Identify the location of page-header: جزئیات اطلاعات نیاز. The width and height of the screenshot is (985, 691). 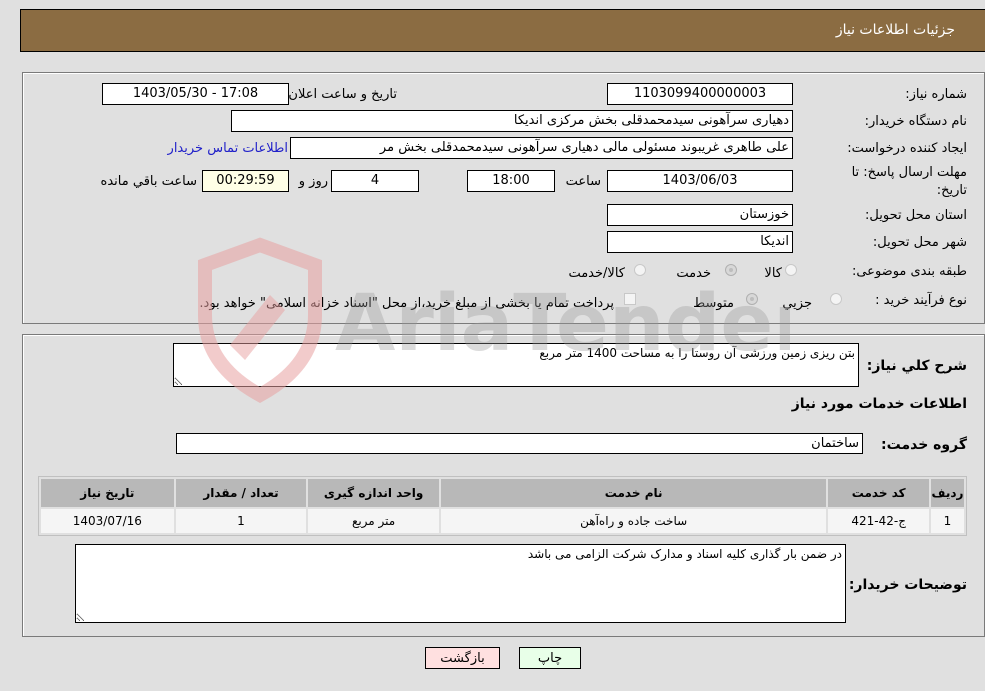
(502, 30).